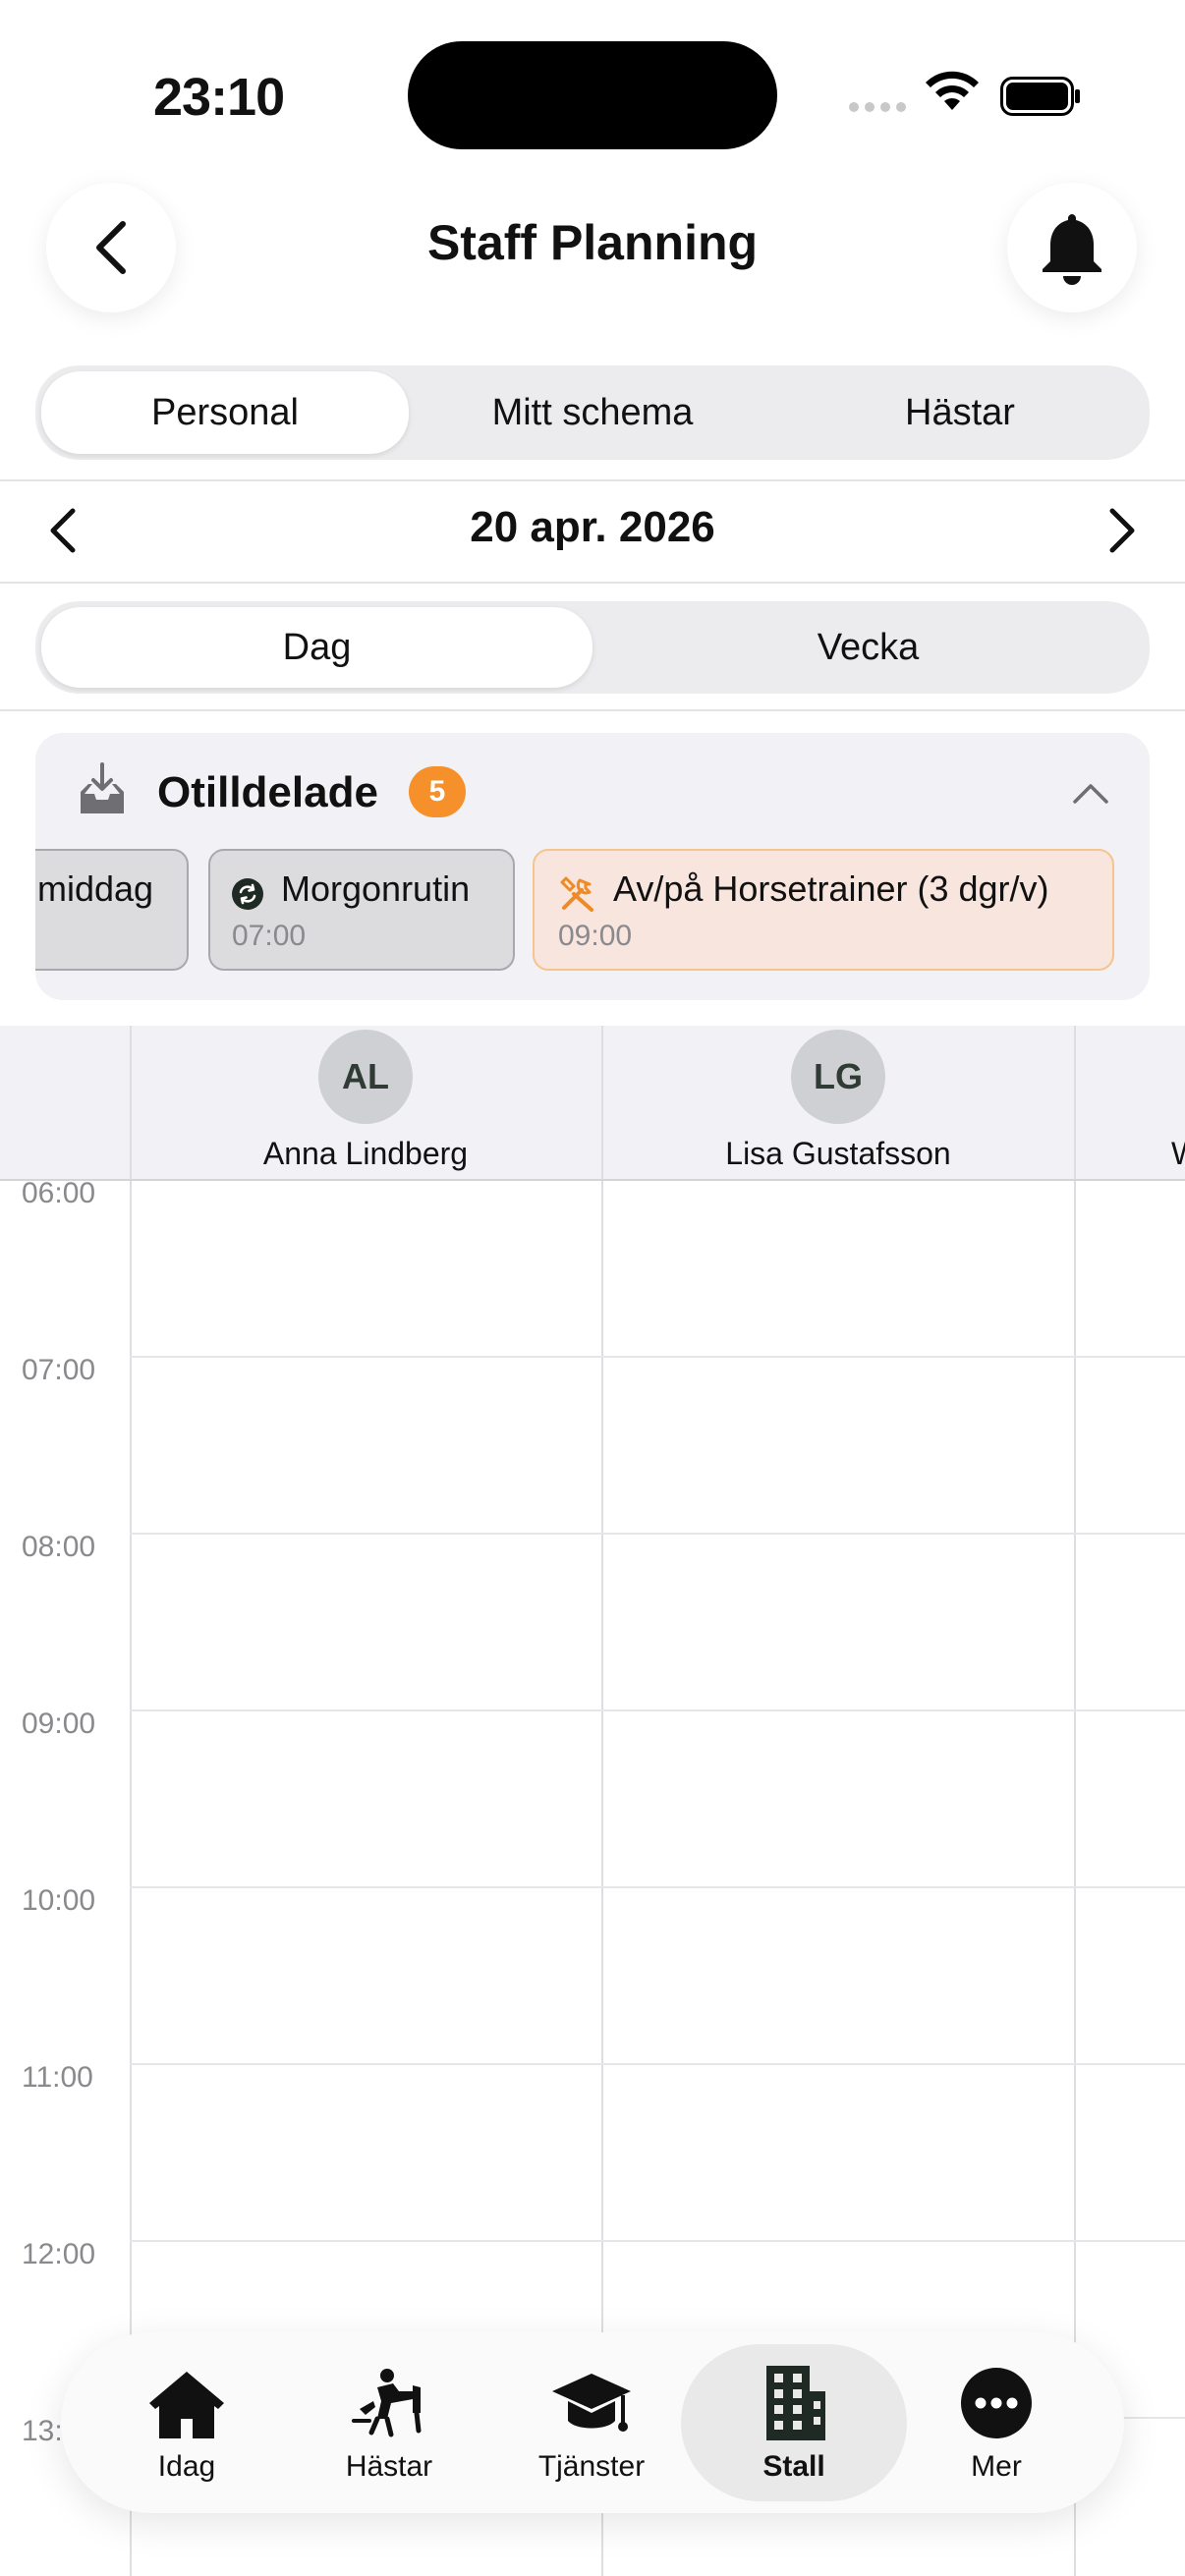 Image resolution: width=1185 pixels, height=2576 pixels. What do you see at coordinates (592, 1180) in the screenshot?
I see `schedule-header-border` at bounding box center [592, 1180].